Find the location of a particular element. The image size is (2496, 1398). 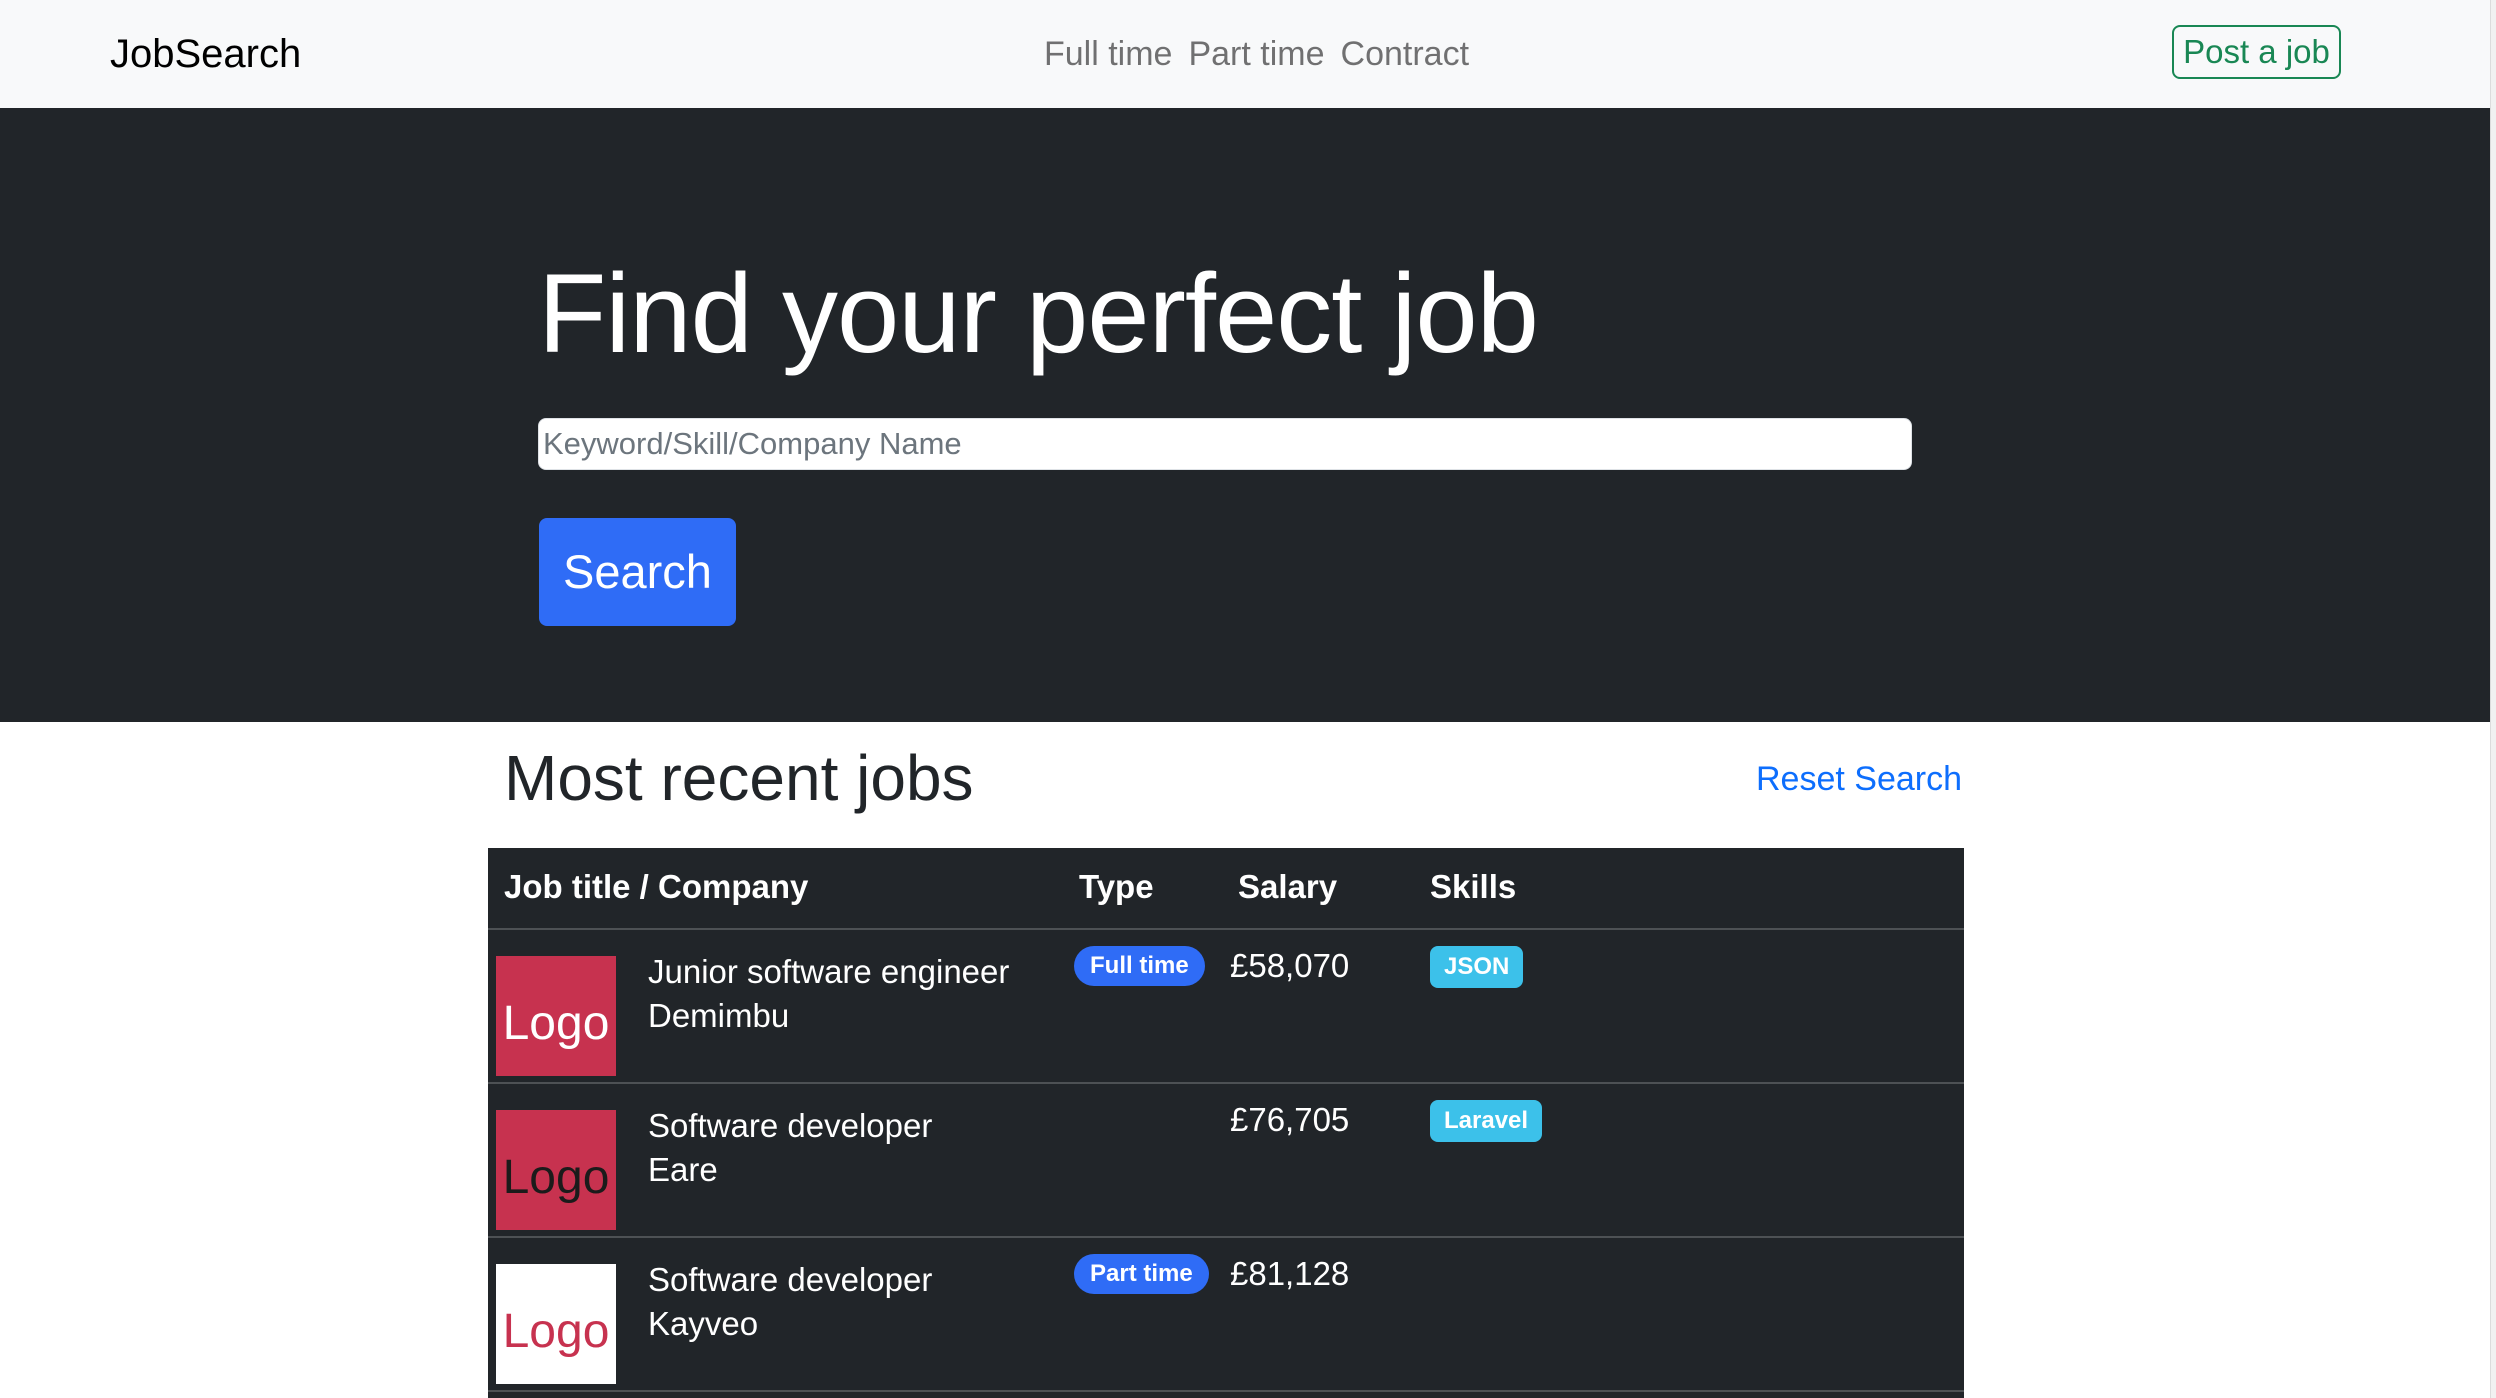

company-name: Demimbu is located at coordinates (719, 1015).